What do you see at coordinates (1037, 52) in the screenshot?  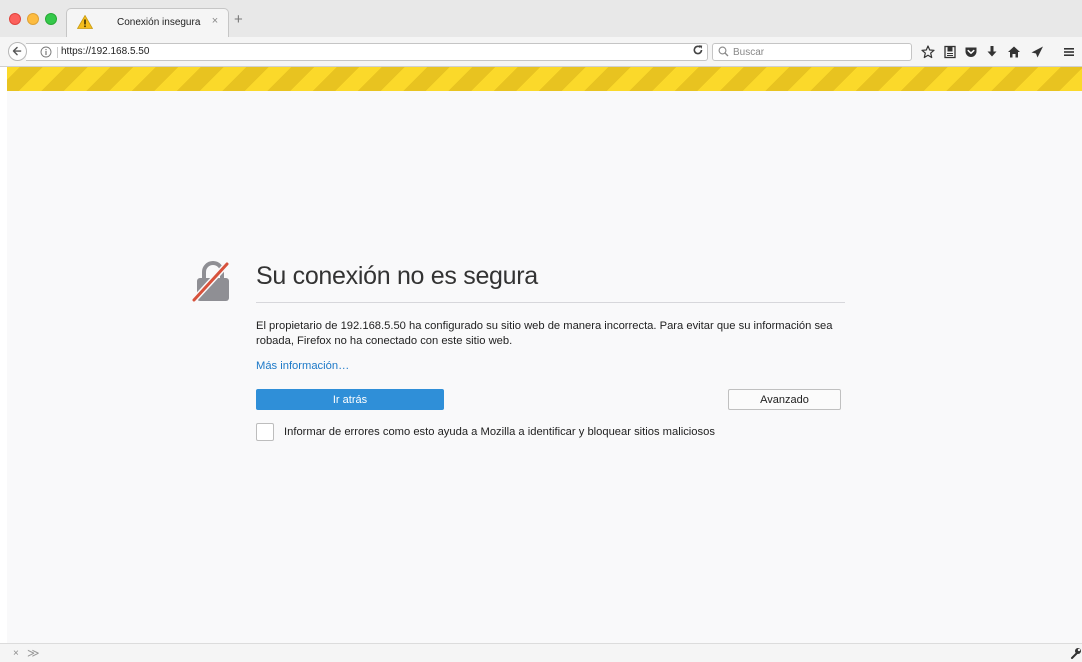 I see `send-icon` at bounding box center [1037, 52].